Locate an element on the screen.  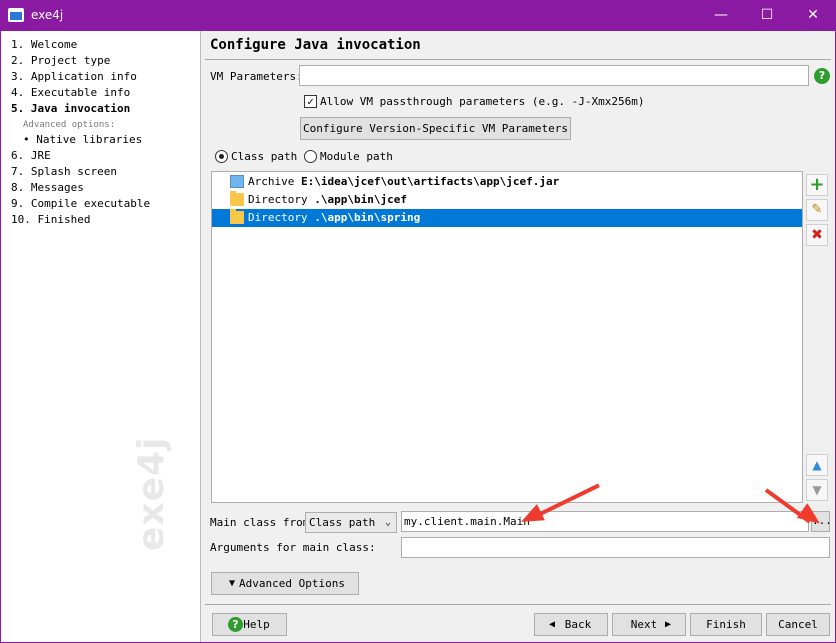
help-button-label: Help is located at coordinates (256, 624).